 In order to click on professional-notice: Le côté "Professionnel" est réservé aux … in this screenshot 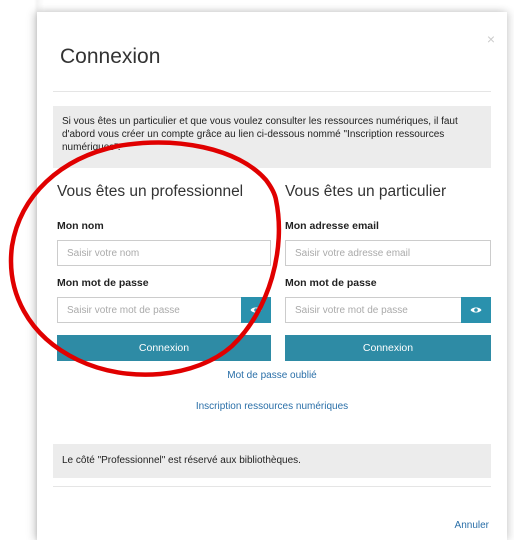, I will do `click(272, 461)`.